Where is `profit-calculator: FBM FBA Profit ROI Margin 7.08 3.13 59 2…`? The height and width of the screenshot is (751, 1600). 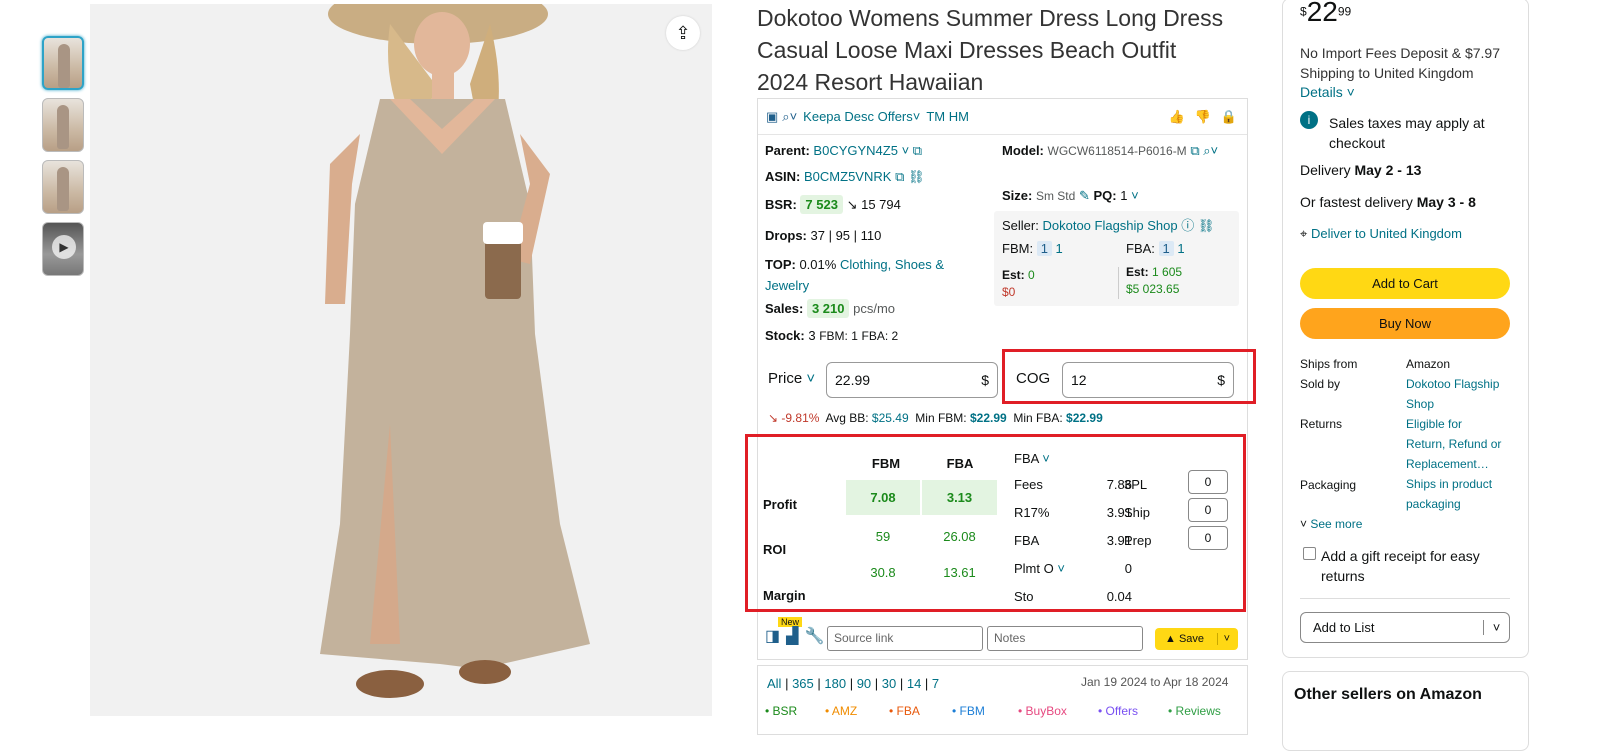
profit-calculator: FBM FBA Profit ROI Margin 7.08 3.13 59 2… is located at coordinates (995, 523).